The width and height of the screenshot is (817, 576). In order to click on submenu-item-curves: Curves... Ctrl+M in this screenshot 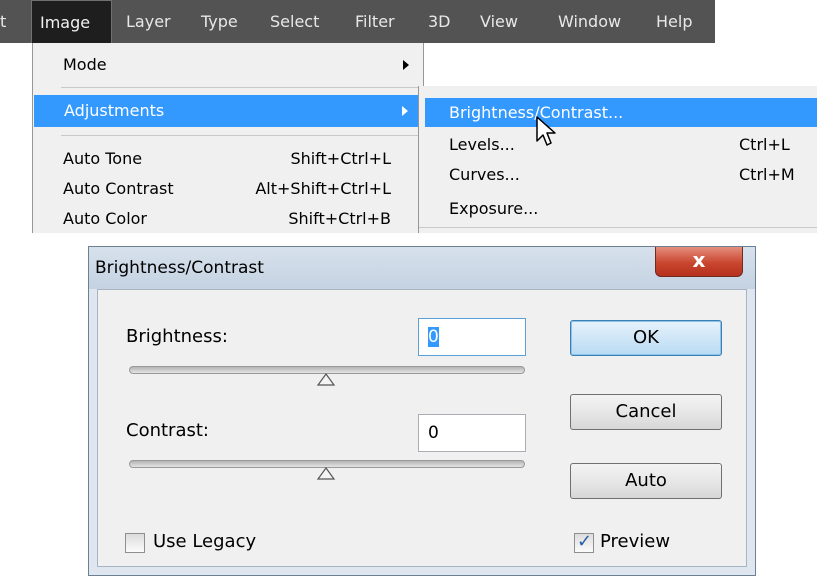, I will do `click(618, 174)`.